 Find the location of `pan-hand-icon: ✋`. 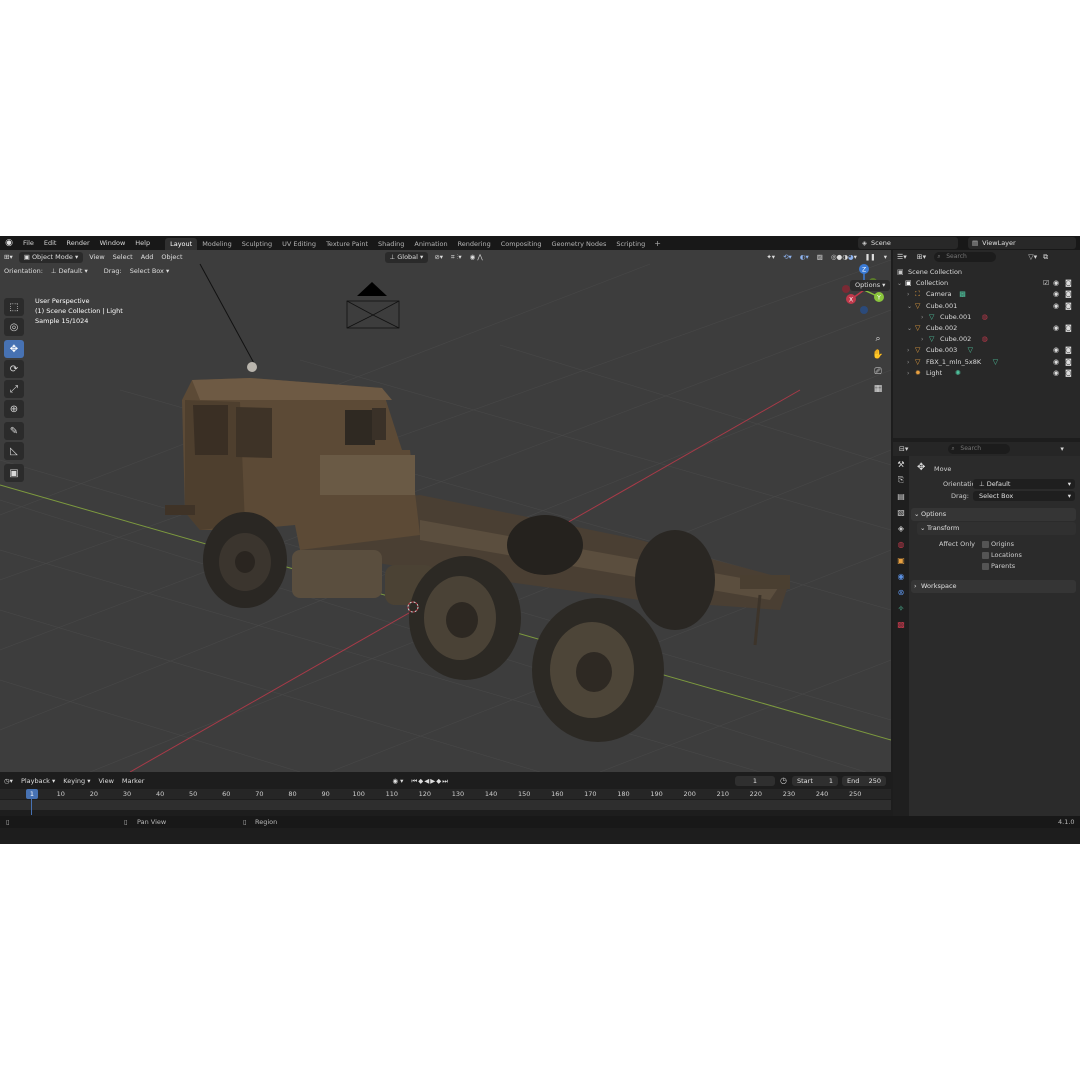

pan-hand-icon: ✋ is located at coordinates (878, 354).